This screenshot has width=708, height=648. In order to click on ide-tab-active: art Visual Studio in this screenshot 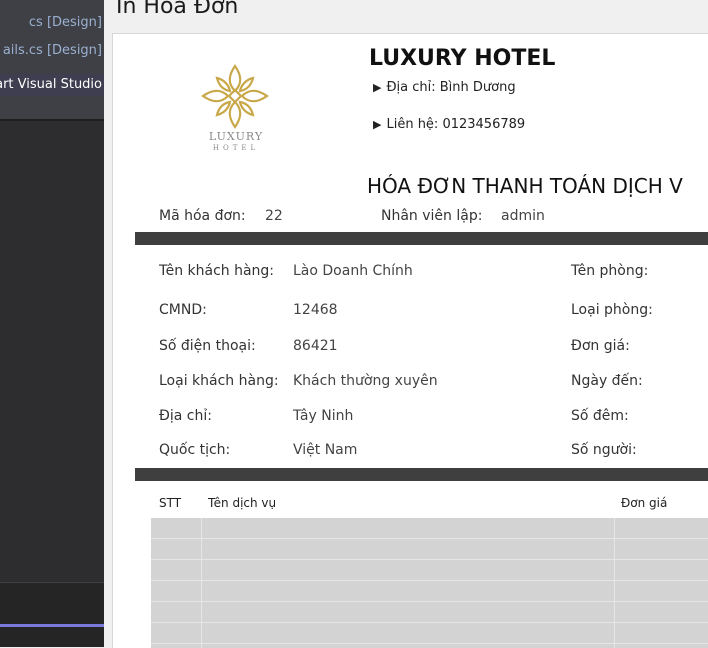, I will do `click(52, 85)`.